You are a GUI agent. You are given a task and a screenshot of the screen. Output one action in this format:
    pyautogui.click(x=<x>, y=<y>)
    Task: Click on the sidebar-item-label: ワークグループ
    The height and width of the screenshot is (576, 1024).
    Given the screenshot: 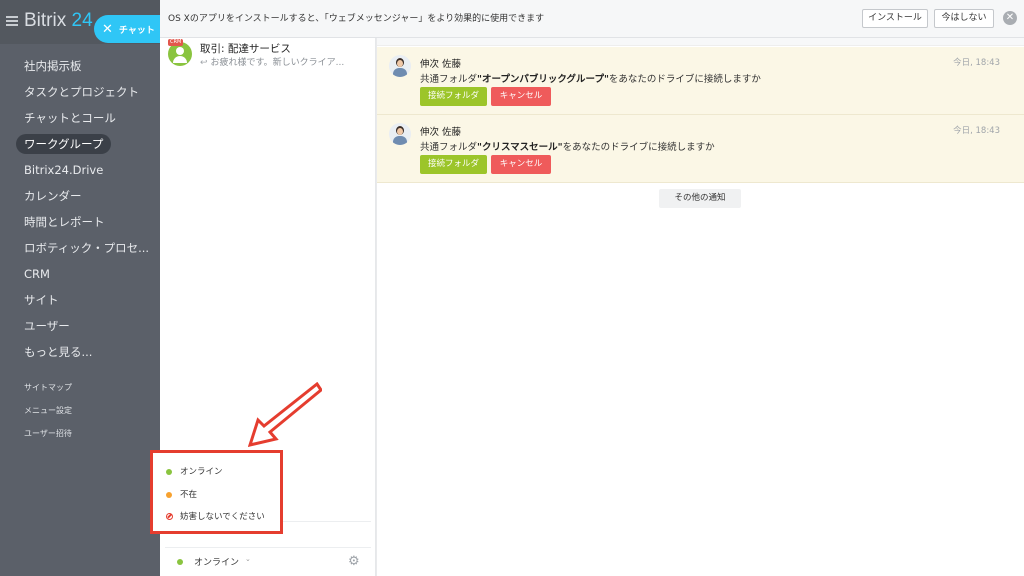 What is the action you would take?
    pyautogui.click(x=64, y=144)
    